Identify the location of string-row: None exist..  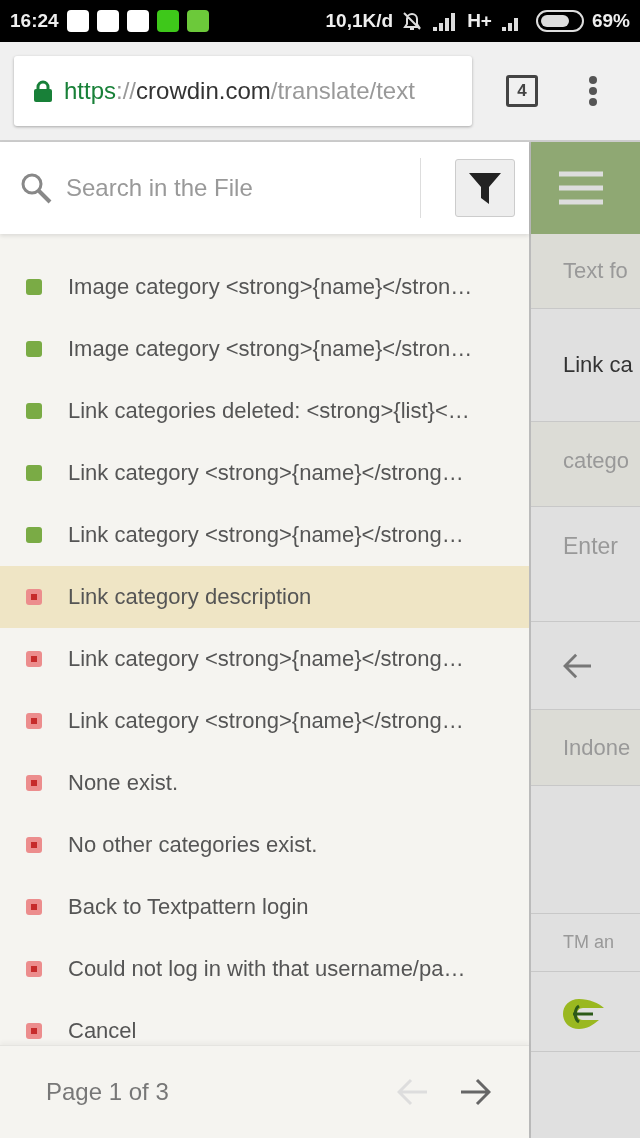
(264, 783).